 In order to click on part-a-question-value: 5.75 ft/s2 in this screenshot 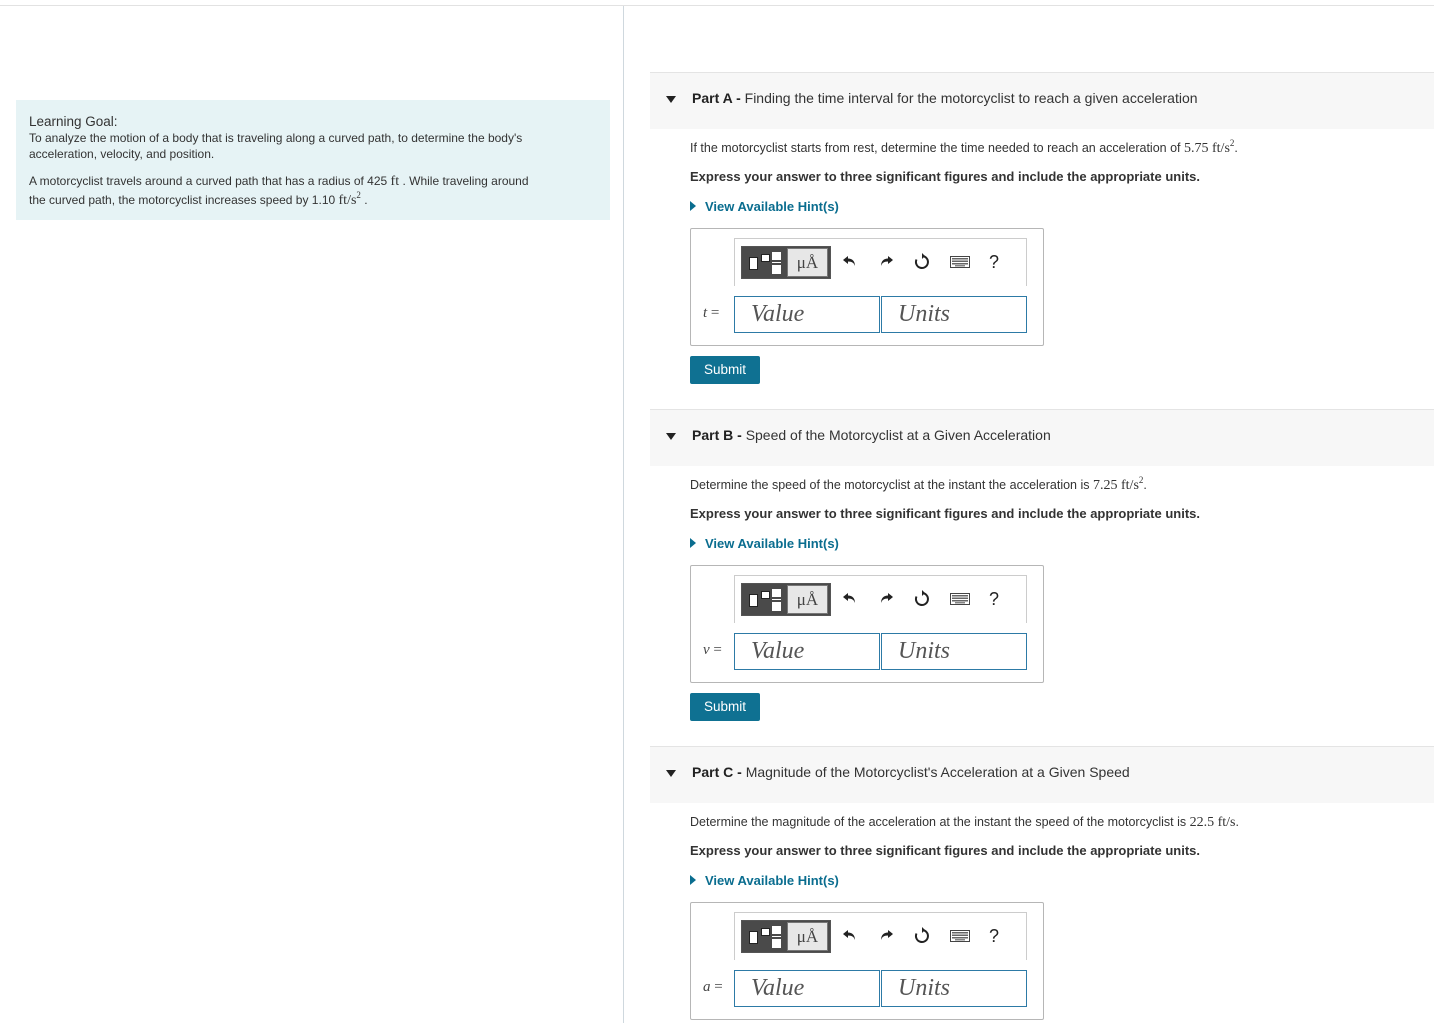, I will do `click(1209, 148)`.